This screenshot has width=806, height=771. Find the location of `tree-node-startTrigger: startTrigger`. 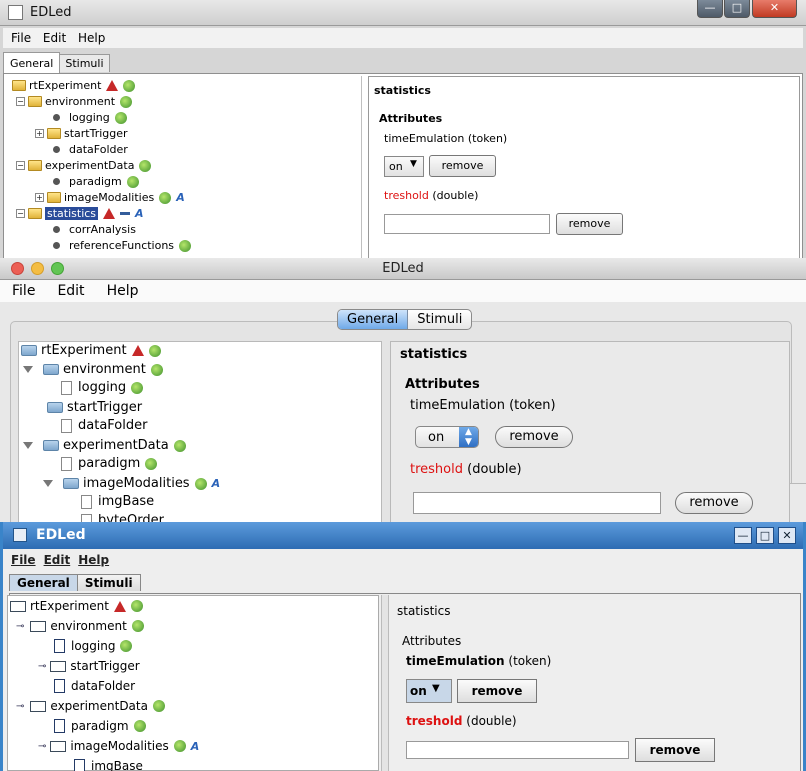

tree-node-startTrigger: startTrigger is located at coordinates (425, 461).